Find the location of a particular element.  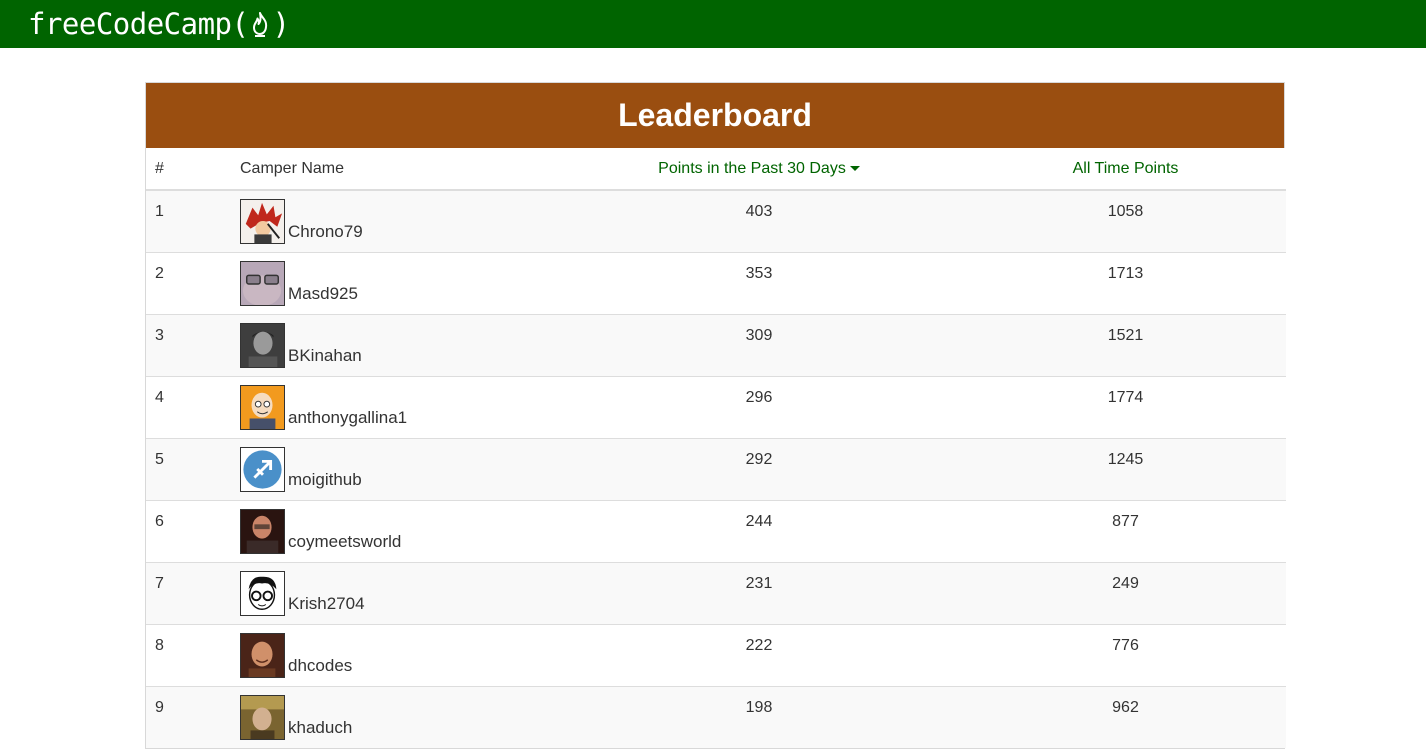

camper-cell: moigithub is located at coordinates (392, 468).